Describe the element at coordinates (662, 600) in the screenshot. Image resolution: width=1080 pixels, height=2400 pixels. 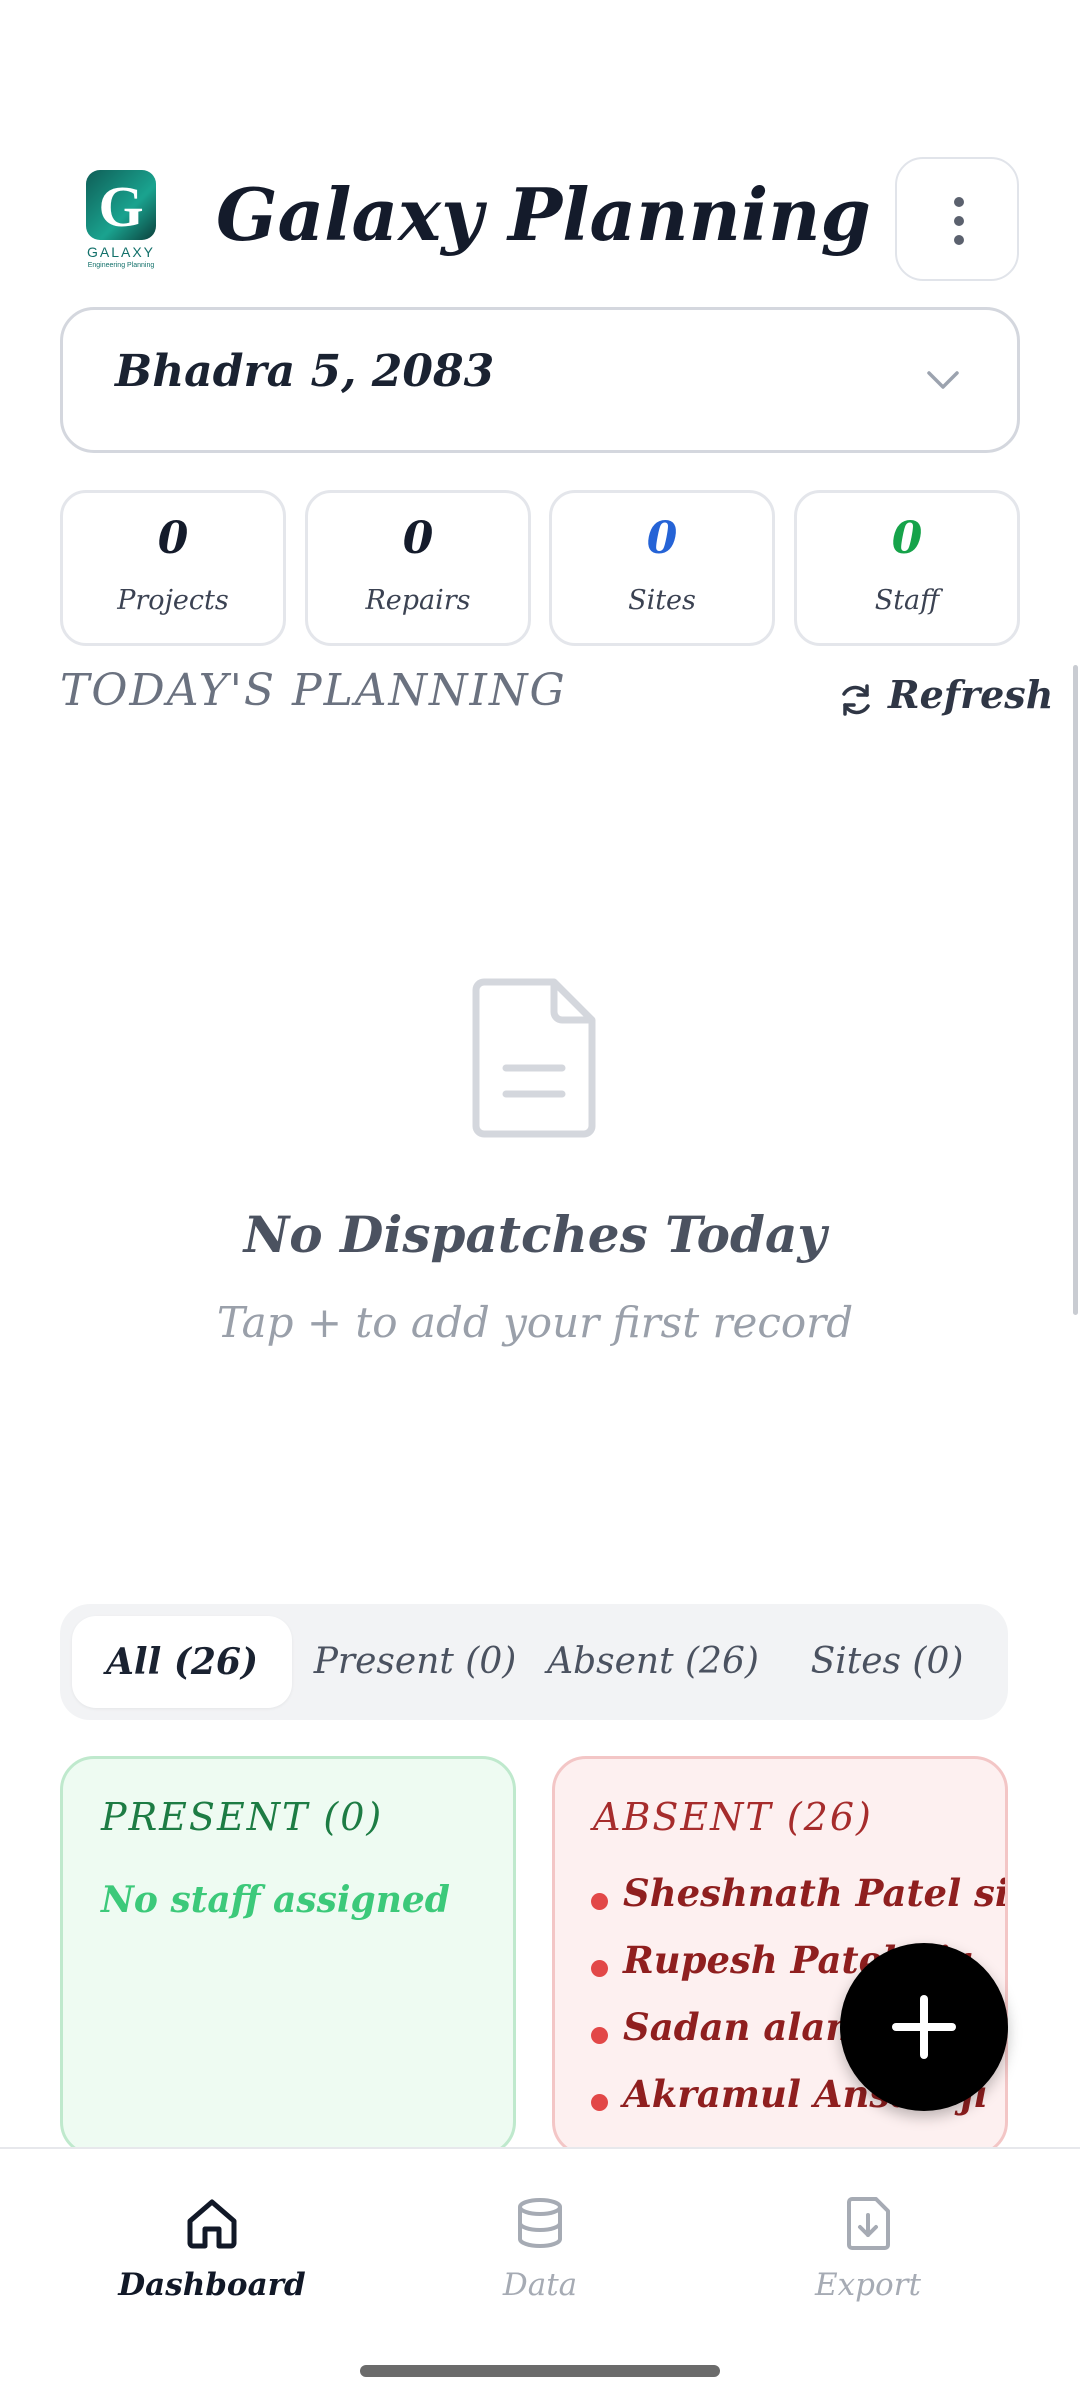
I see `stat-label: Sites` at that location.